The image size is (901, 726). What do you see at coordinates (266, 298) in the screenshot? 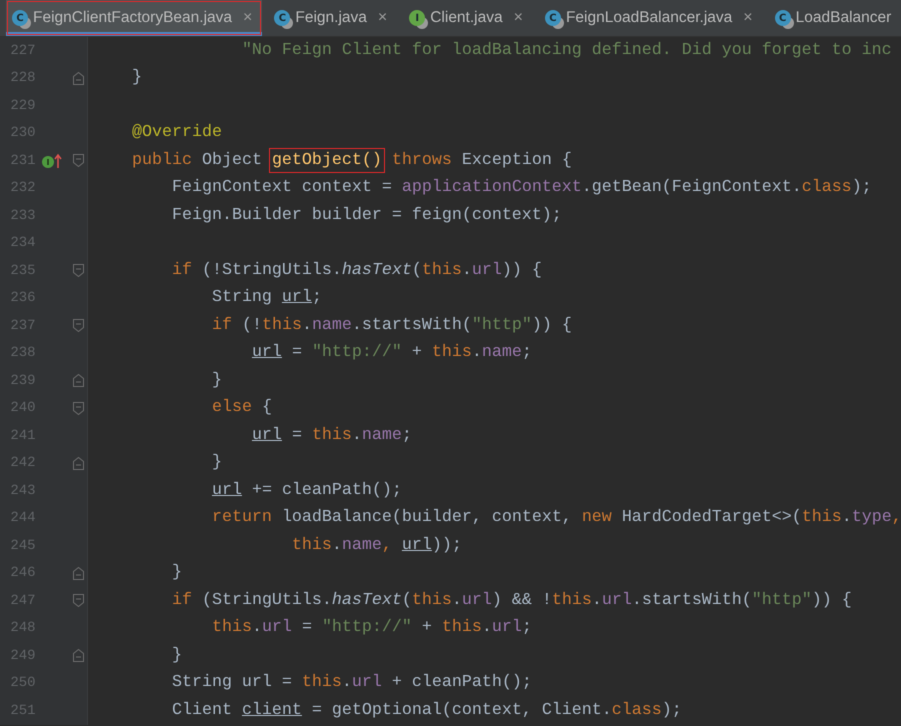
I see `code-line: String url;` at bounding box center [266, 298].